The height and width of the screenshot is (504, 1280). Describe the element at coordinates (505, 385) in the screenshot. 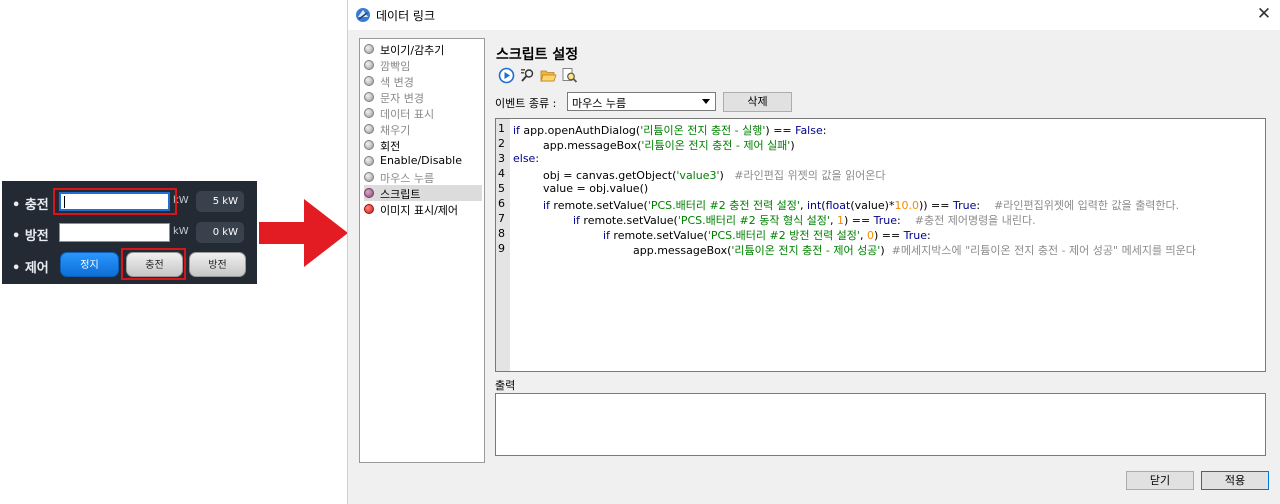

I see `output-label: 출력` at that location.